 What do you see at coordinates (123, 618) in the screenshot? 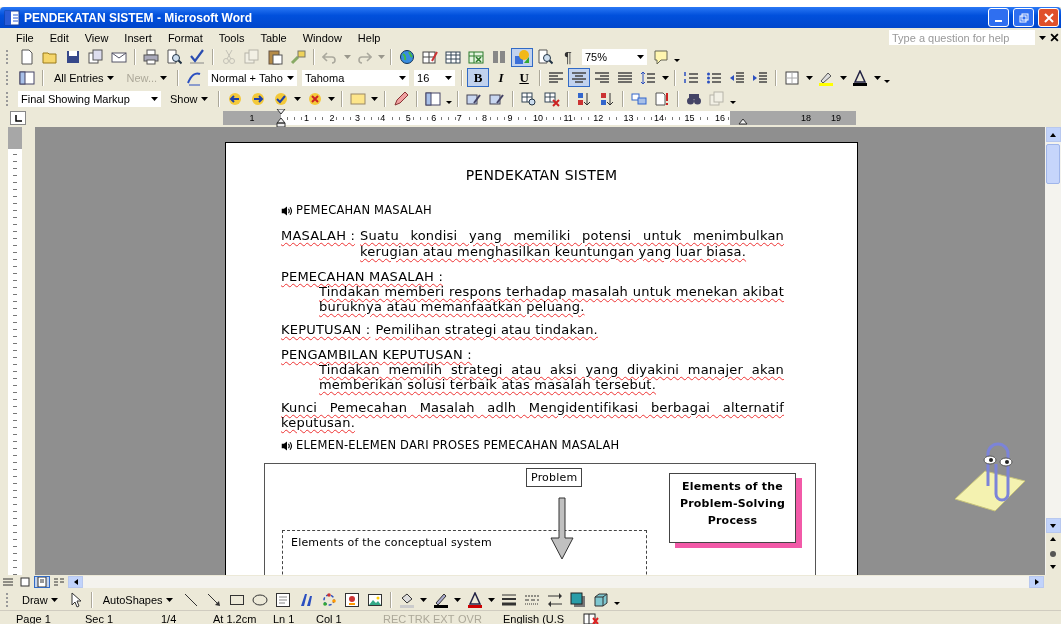
I see `status-field: Sec 1` at bounding box center [123, 618].